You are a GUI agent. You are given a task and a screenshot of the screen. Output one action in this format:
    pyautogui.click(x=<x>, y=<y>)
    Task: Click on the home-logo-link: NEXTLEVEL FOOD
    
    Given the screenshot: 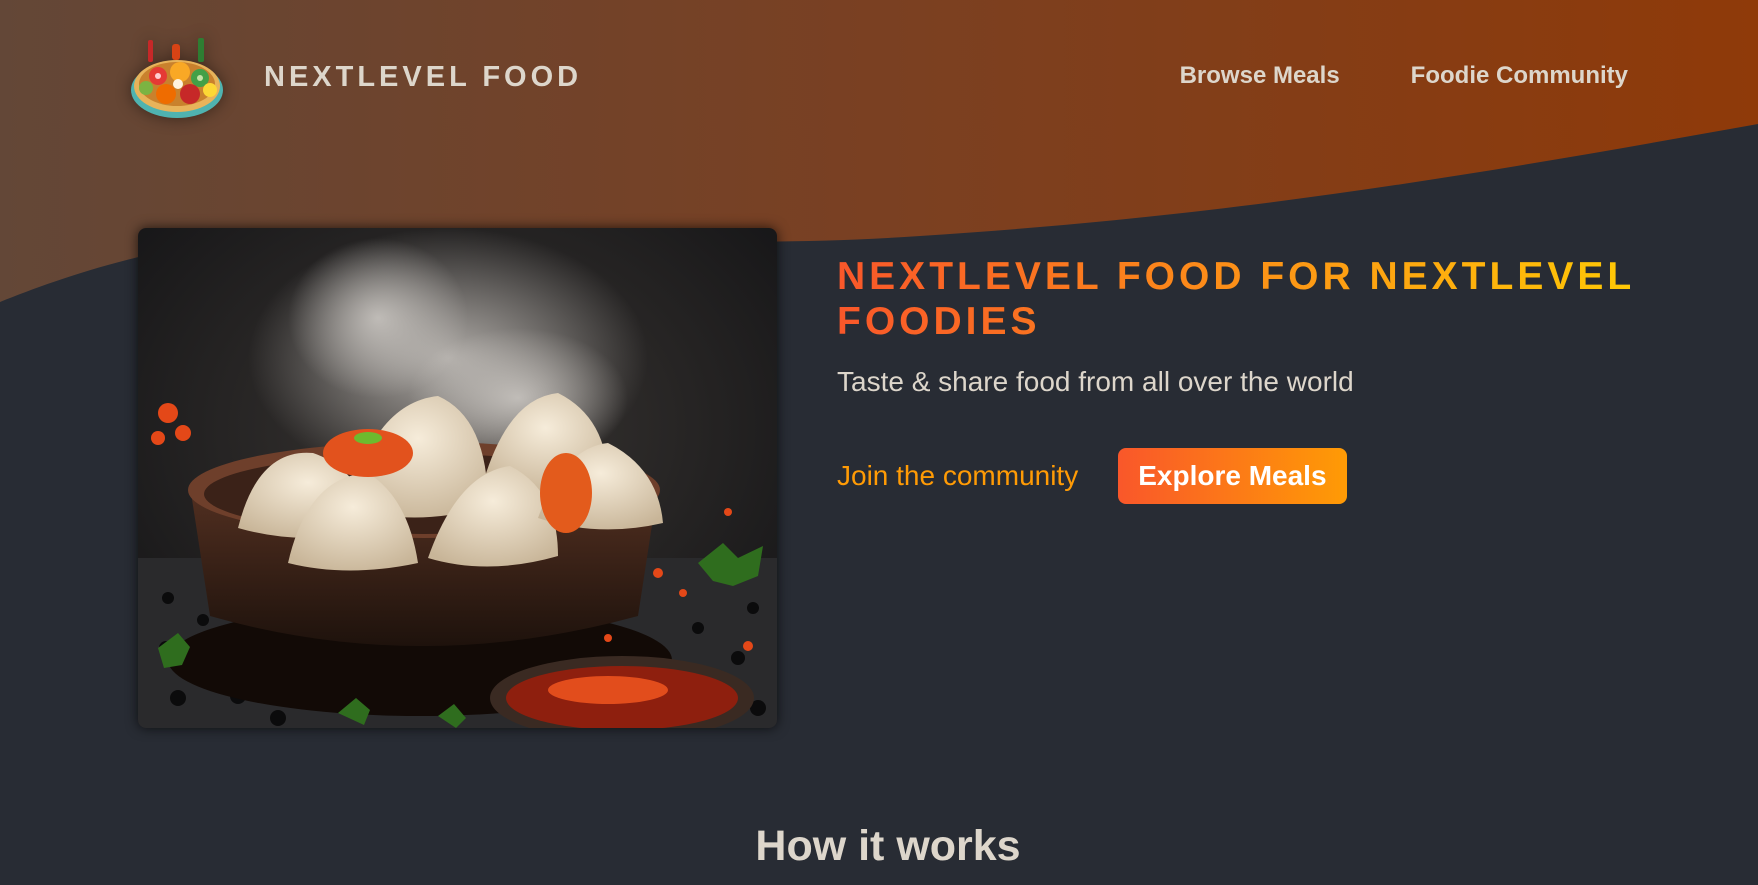 What is the action you would take?
    pyautogui.click(x=355, y=77)
    